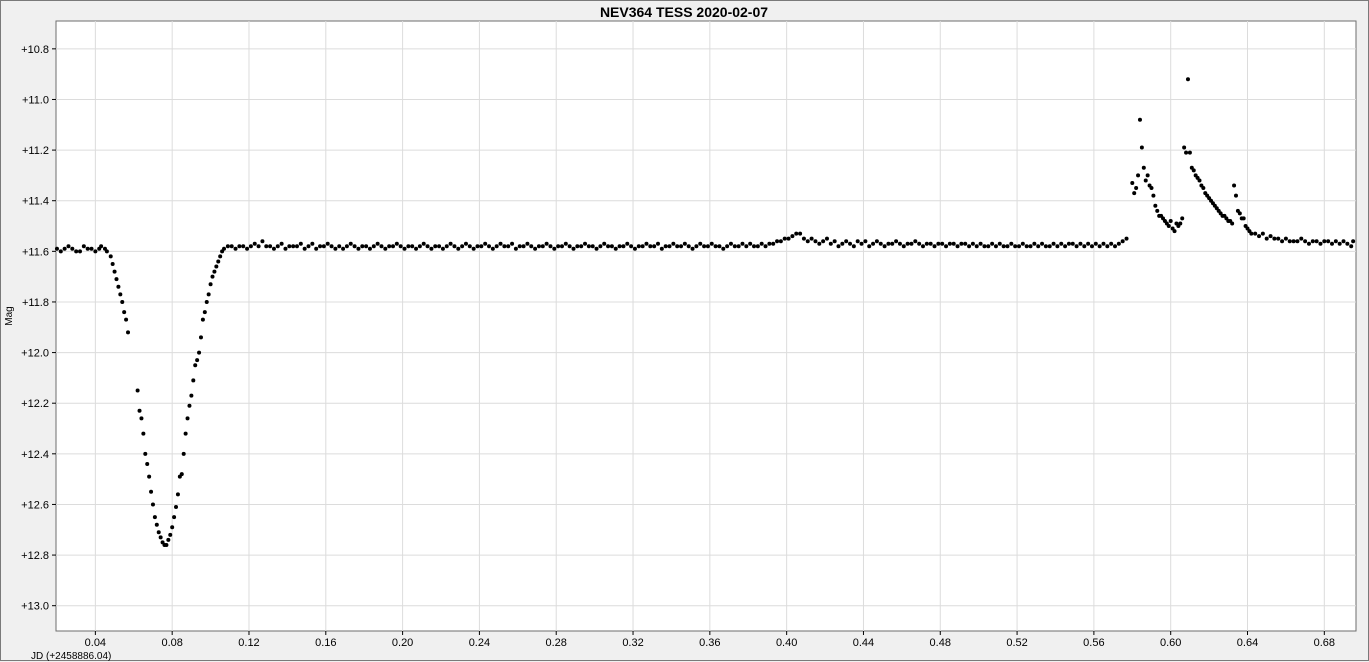  What do you see at coordinates (402, 643) in the screenshot?
I see `x-tick-label: 0.20` at bounding box center [402, 643].